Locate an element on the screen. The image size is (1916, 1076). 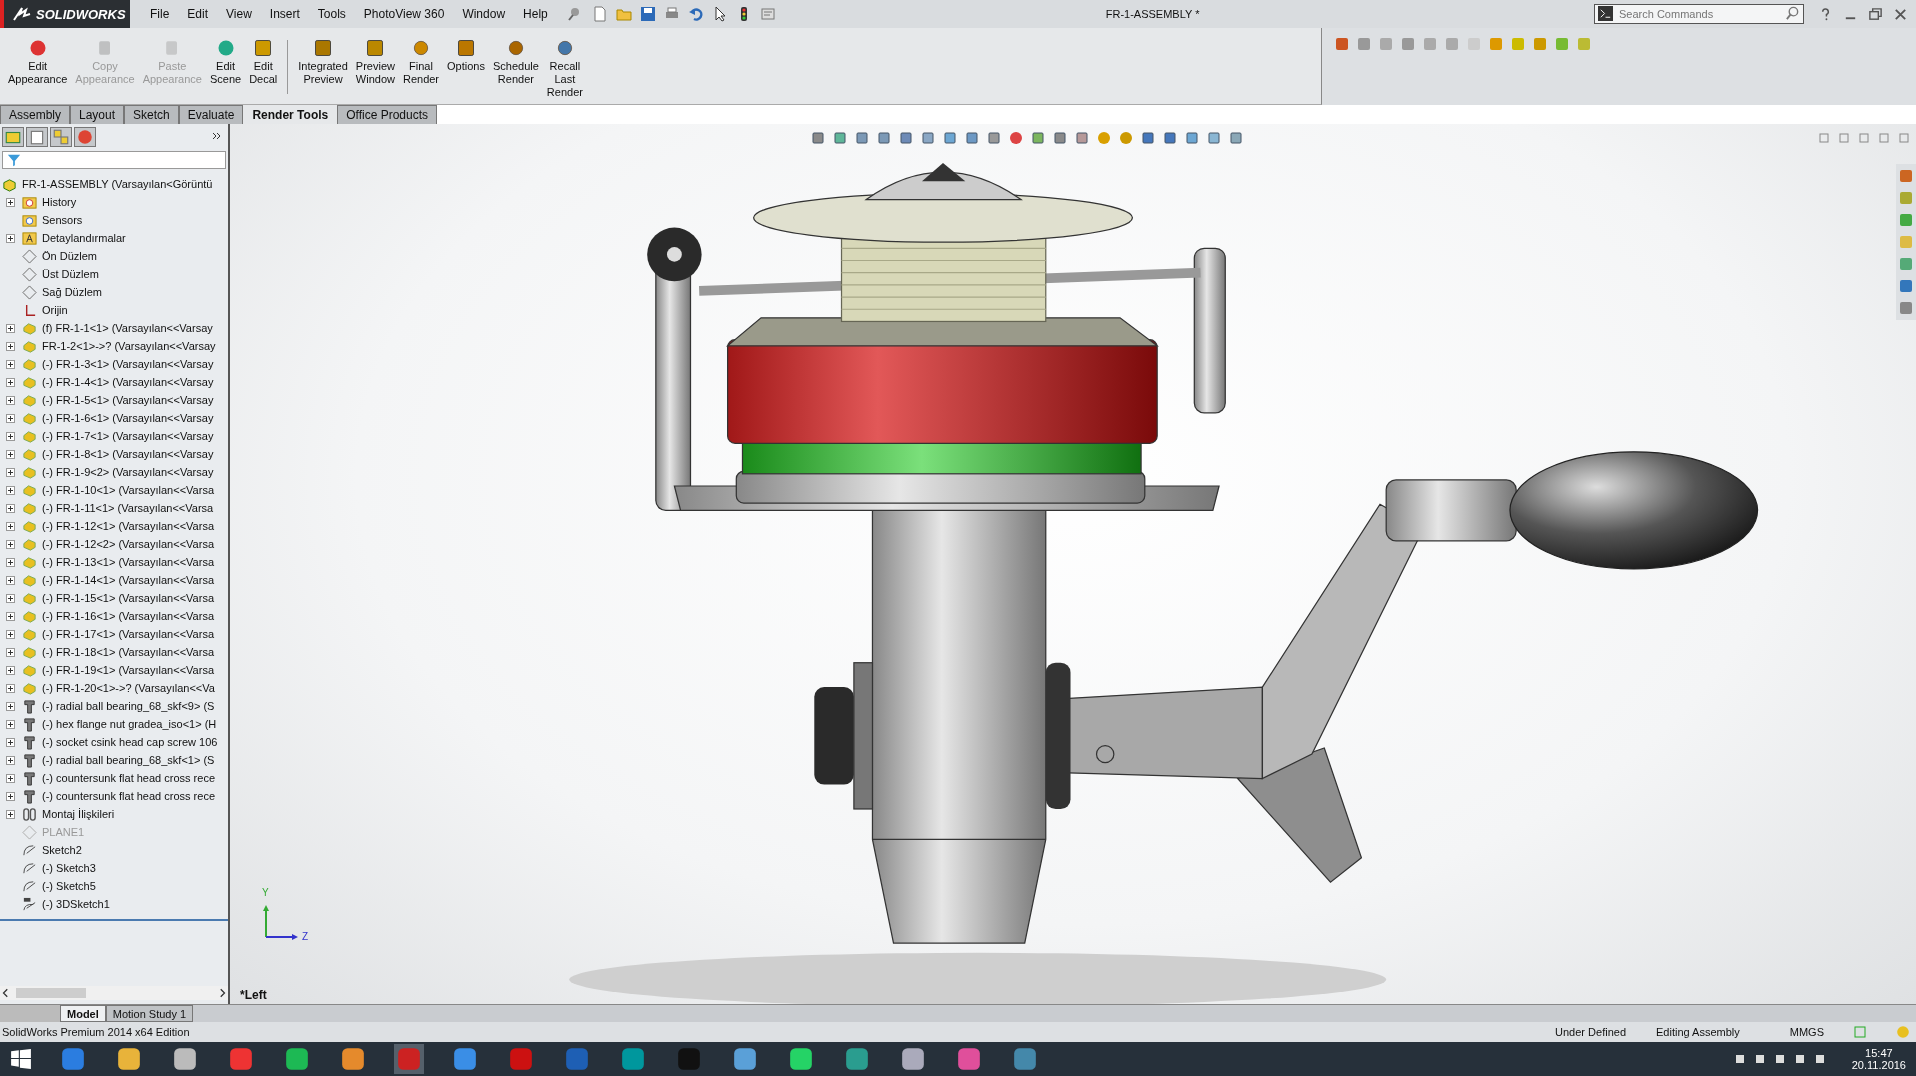
scroll-right-icon is located at coordinates (222, 993).